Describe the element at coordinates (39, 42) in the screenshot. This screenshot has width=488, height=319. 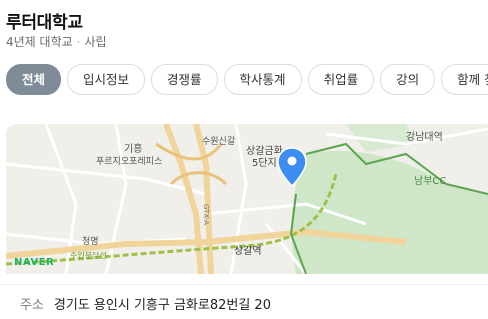
I see `university-type: 4년제 대학교` at that location.